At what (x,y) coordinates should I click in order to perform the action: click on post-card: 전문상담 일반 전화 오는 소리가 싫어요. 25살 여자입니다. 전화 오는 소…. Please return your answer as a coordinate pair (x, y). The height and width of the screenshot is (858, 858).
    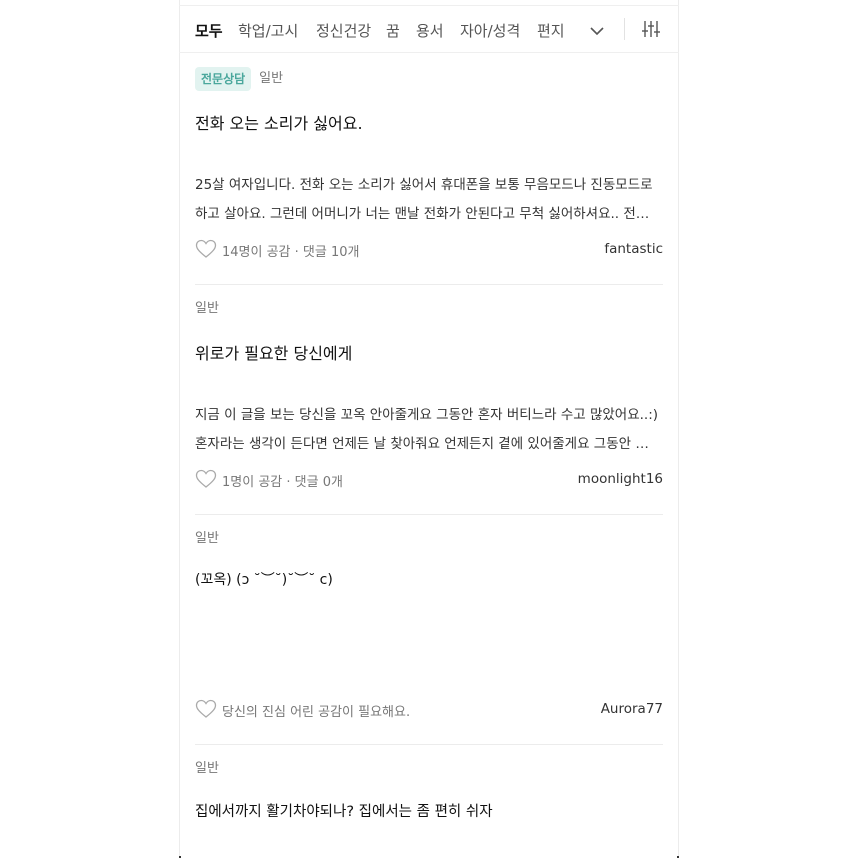
    Looking at the image, I should click on (429, 167).